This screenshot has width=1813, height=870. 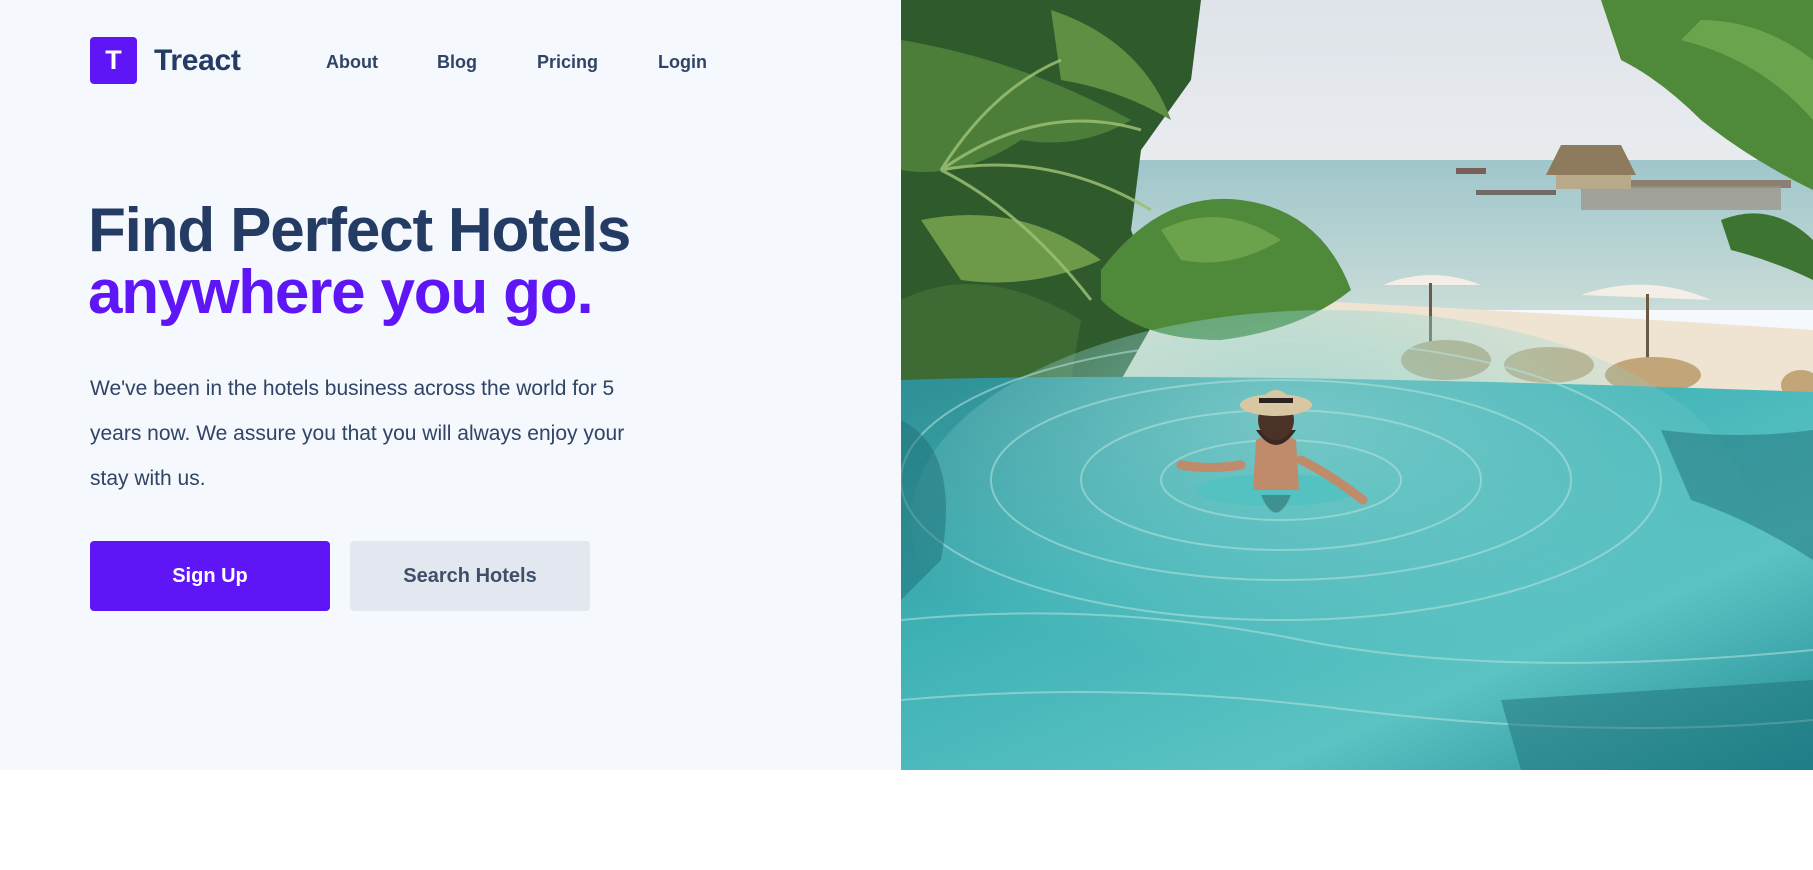 I want to click on logo-icon: T, so click(x=113, y=60).